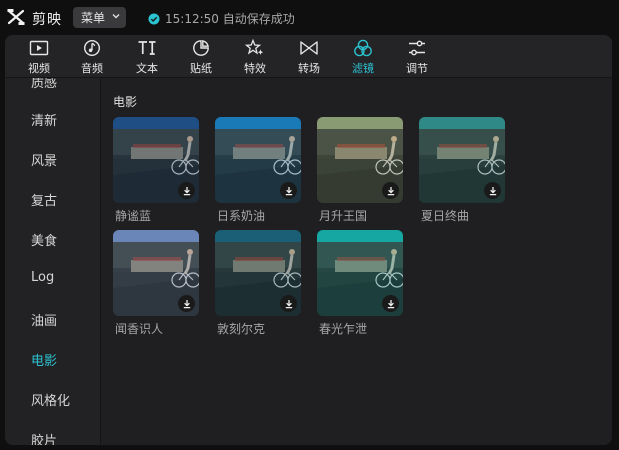 The image size is (619, 450). I want to click on tab-filter: 滤镜, so click(363, 56).